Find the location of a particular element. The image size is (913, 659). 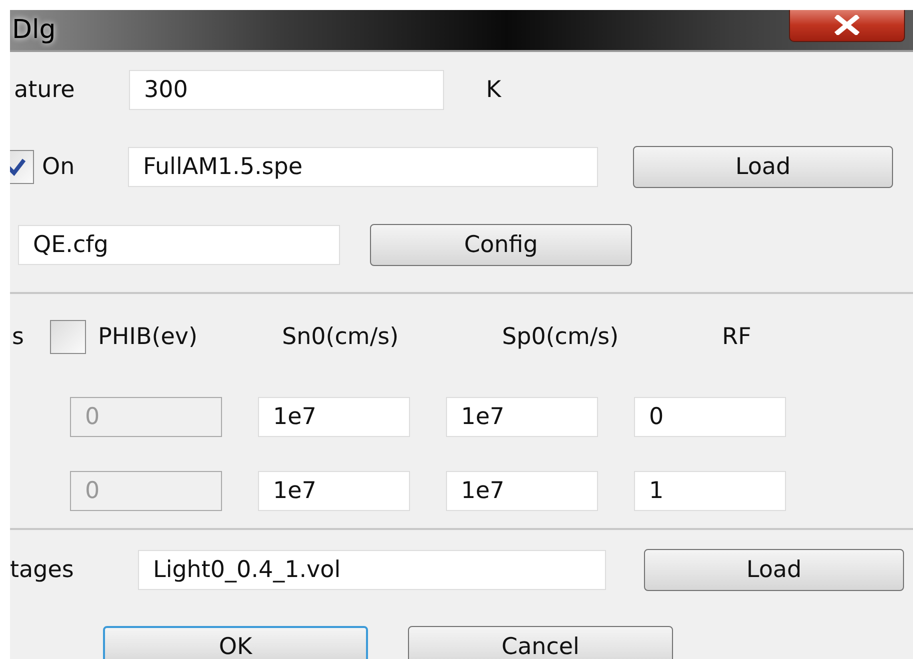

value-field: 0 is located at coordinates (710, 417).